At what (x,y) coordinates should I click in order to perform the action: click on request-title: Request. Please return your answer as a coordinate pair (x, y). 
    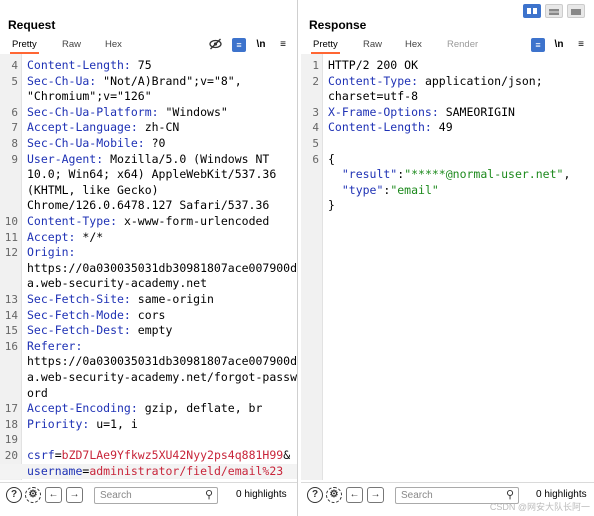
    Looking at the image, I should click on (32, 25).